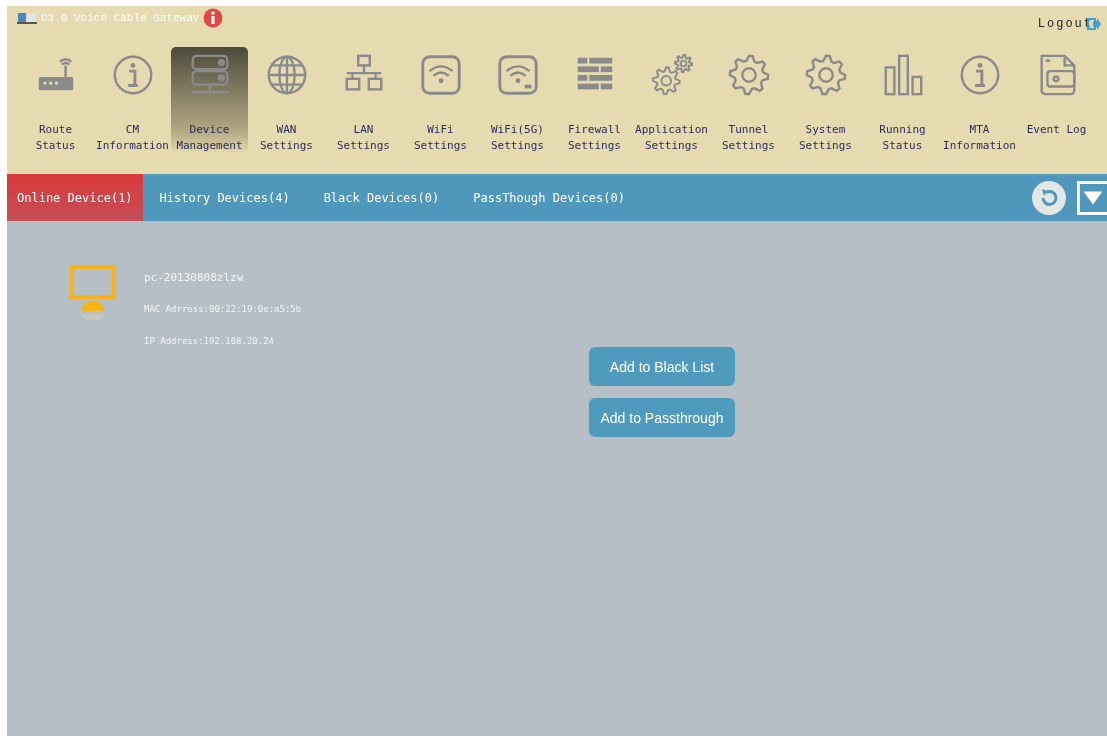 Image resolution: width=1107 pixels, height=736 pixels. Describe the element at coordinates (286, 100) in the screenshot. I see `nav-item: WAN Settings` at that location.